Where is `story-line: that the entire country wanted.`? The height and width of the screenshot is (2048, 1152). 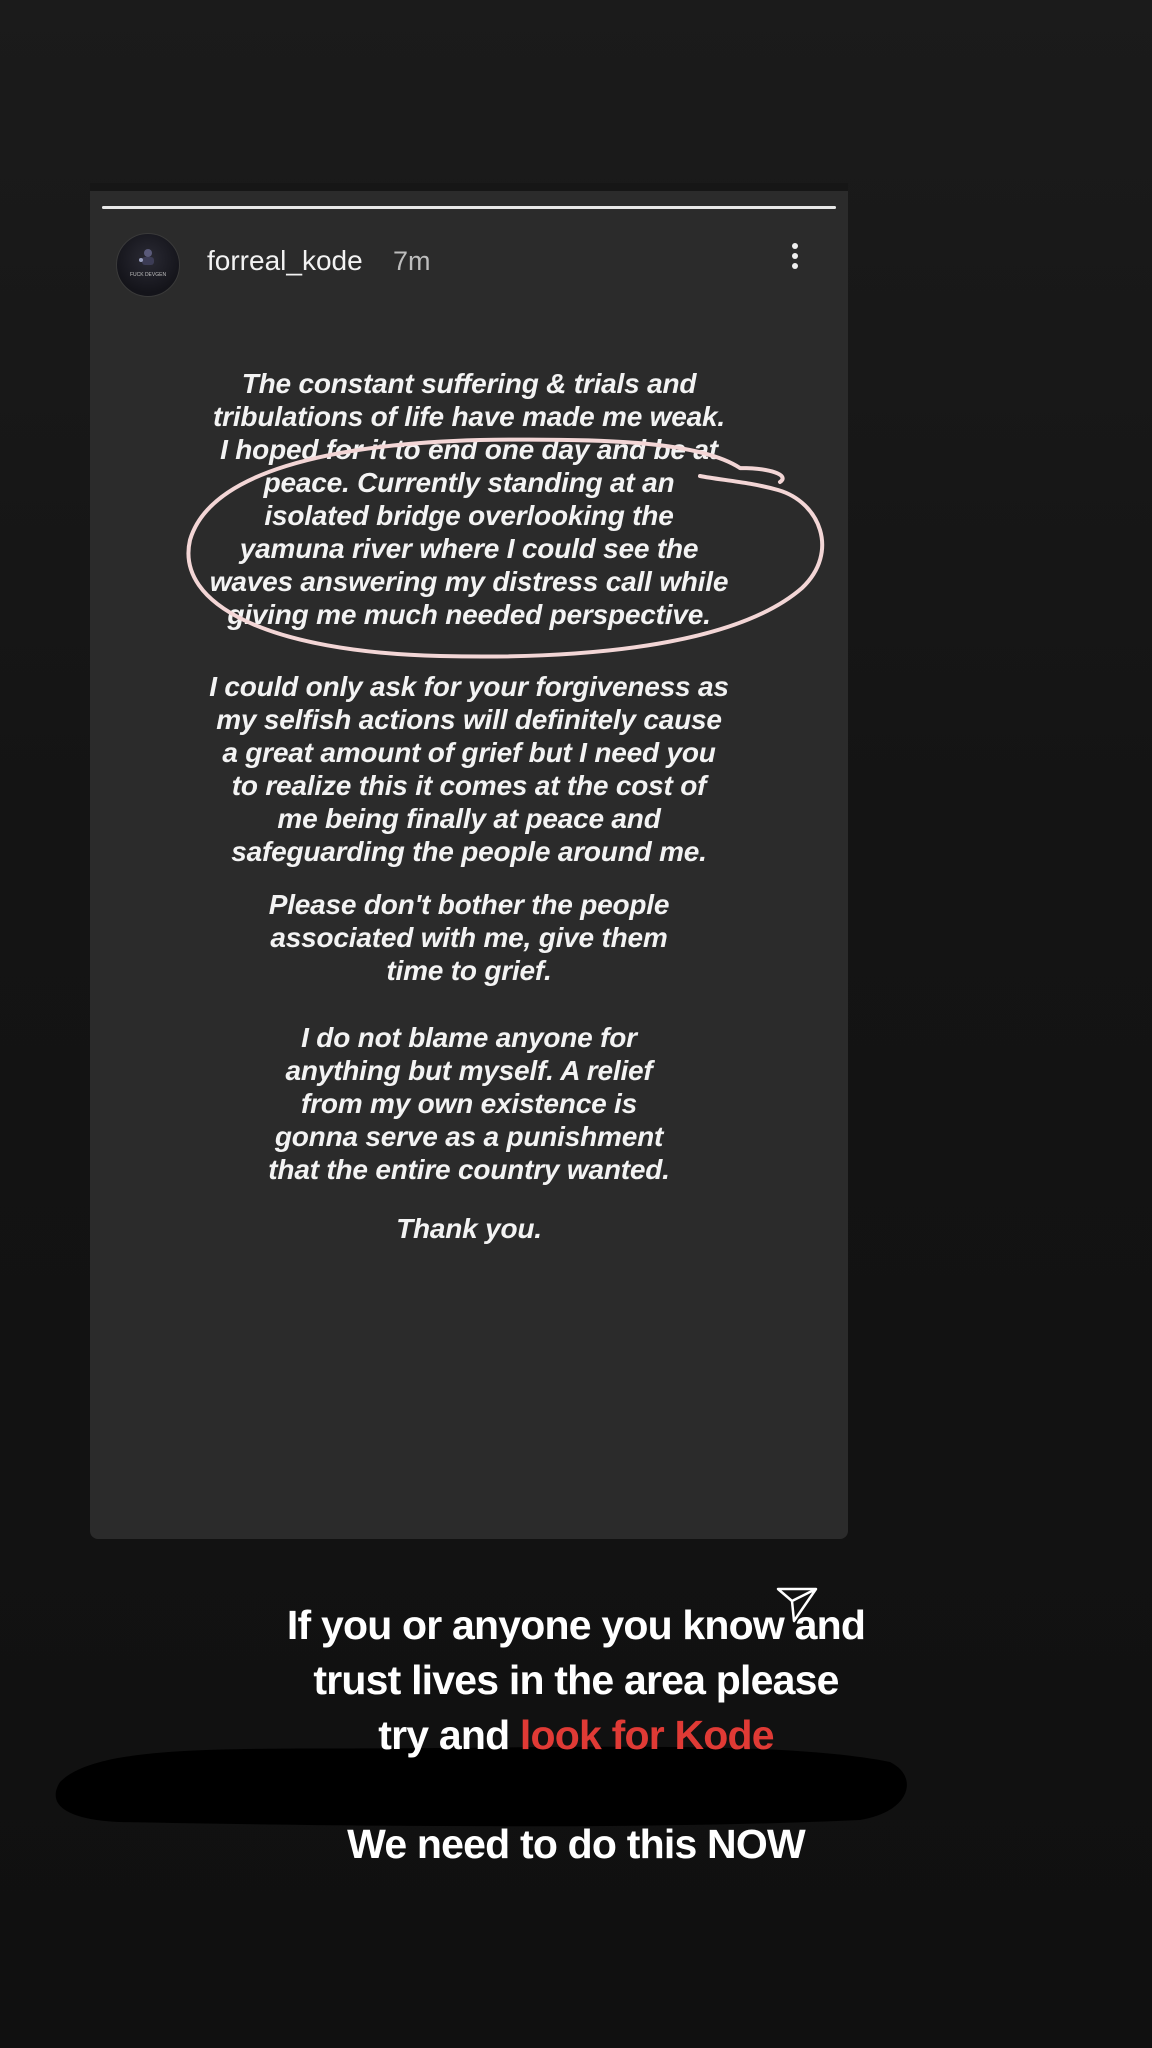
story-line: that the entire country wanted. is located at coordinates (469, 1169).